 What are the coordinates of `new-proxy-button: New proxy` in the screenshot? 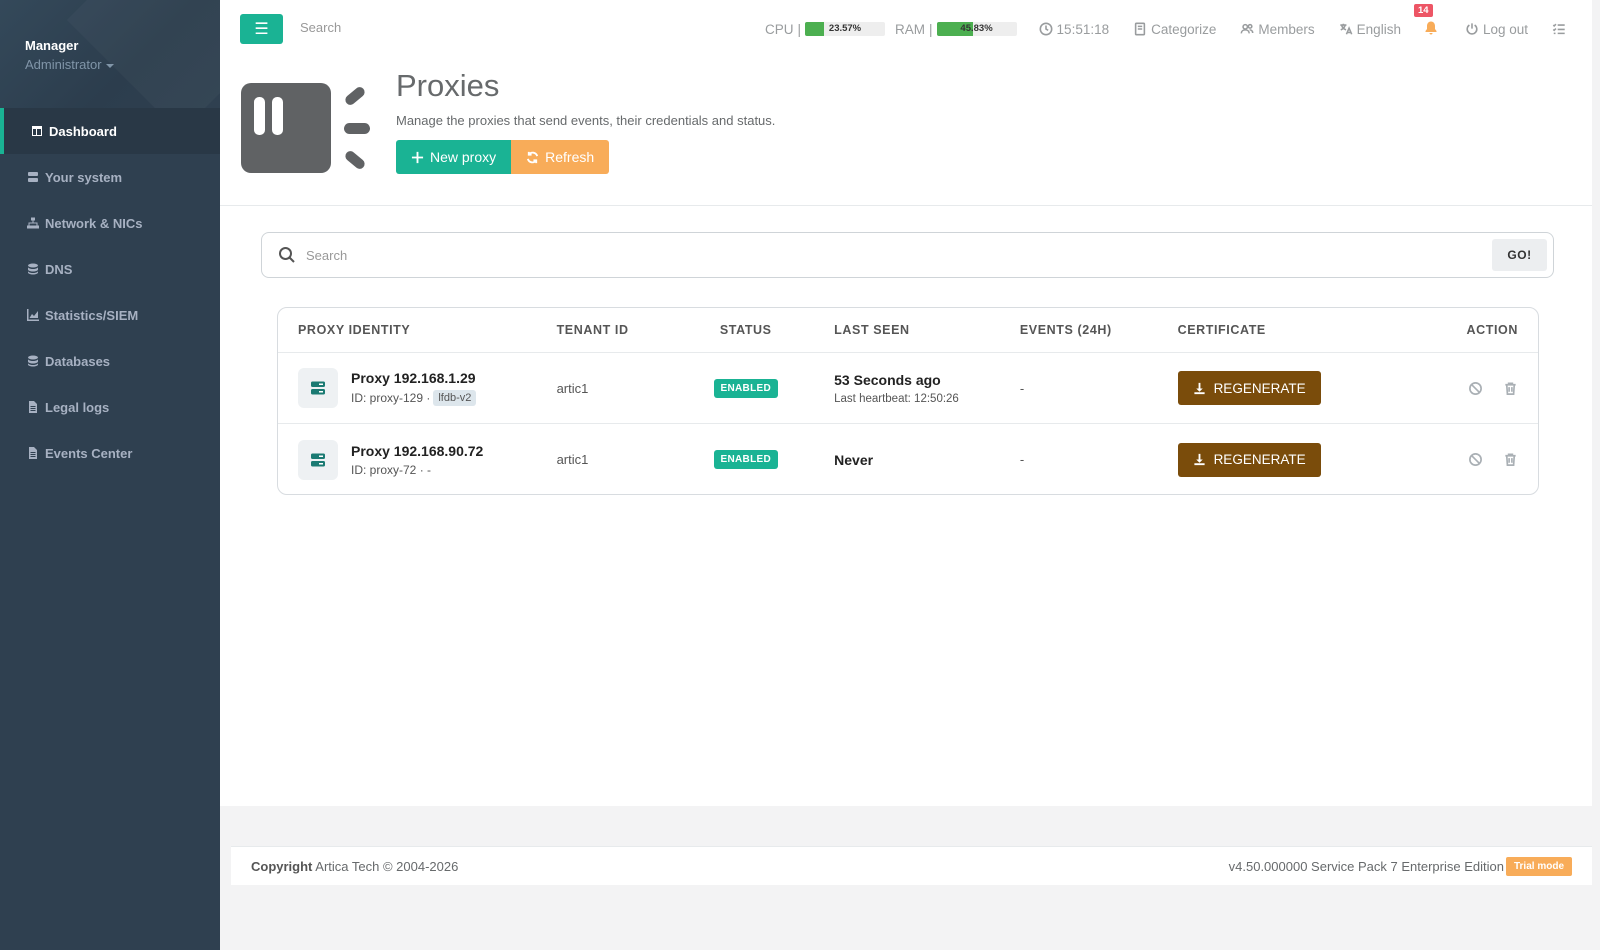 It's located at (454, 157).